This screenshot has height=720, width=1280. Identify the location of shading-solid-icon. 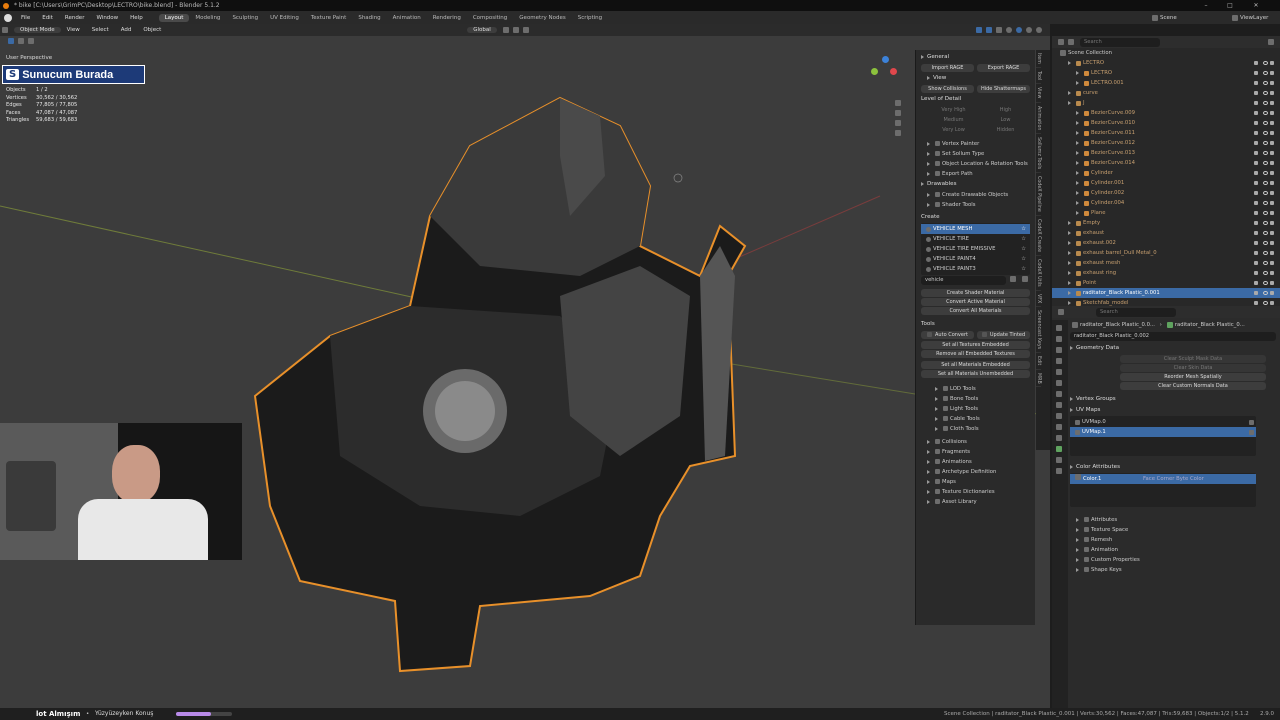
(1019, 30).